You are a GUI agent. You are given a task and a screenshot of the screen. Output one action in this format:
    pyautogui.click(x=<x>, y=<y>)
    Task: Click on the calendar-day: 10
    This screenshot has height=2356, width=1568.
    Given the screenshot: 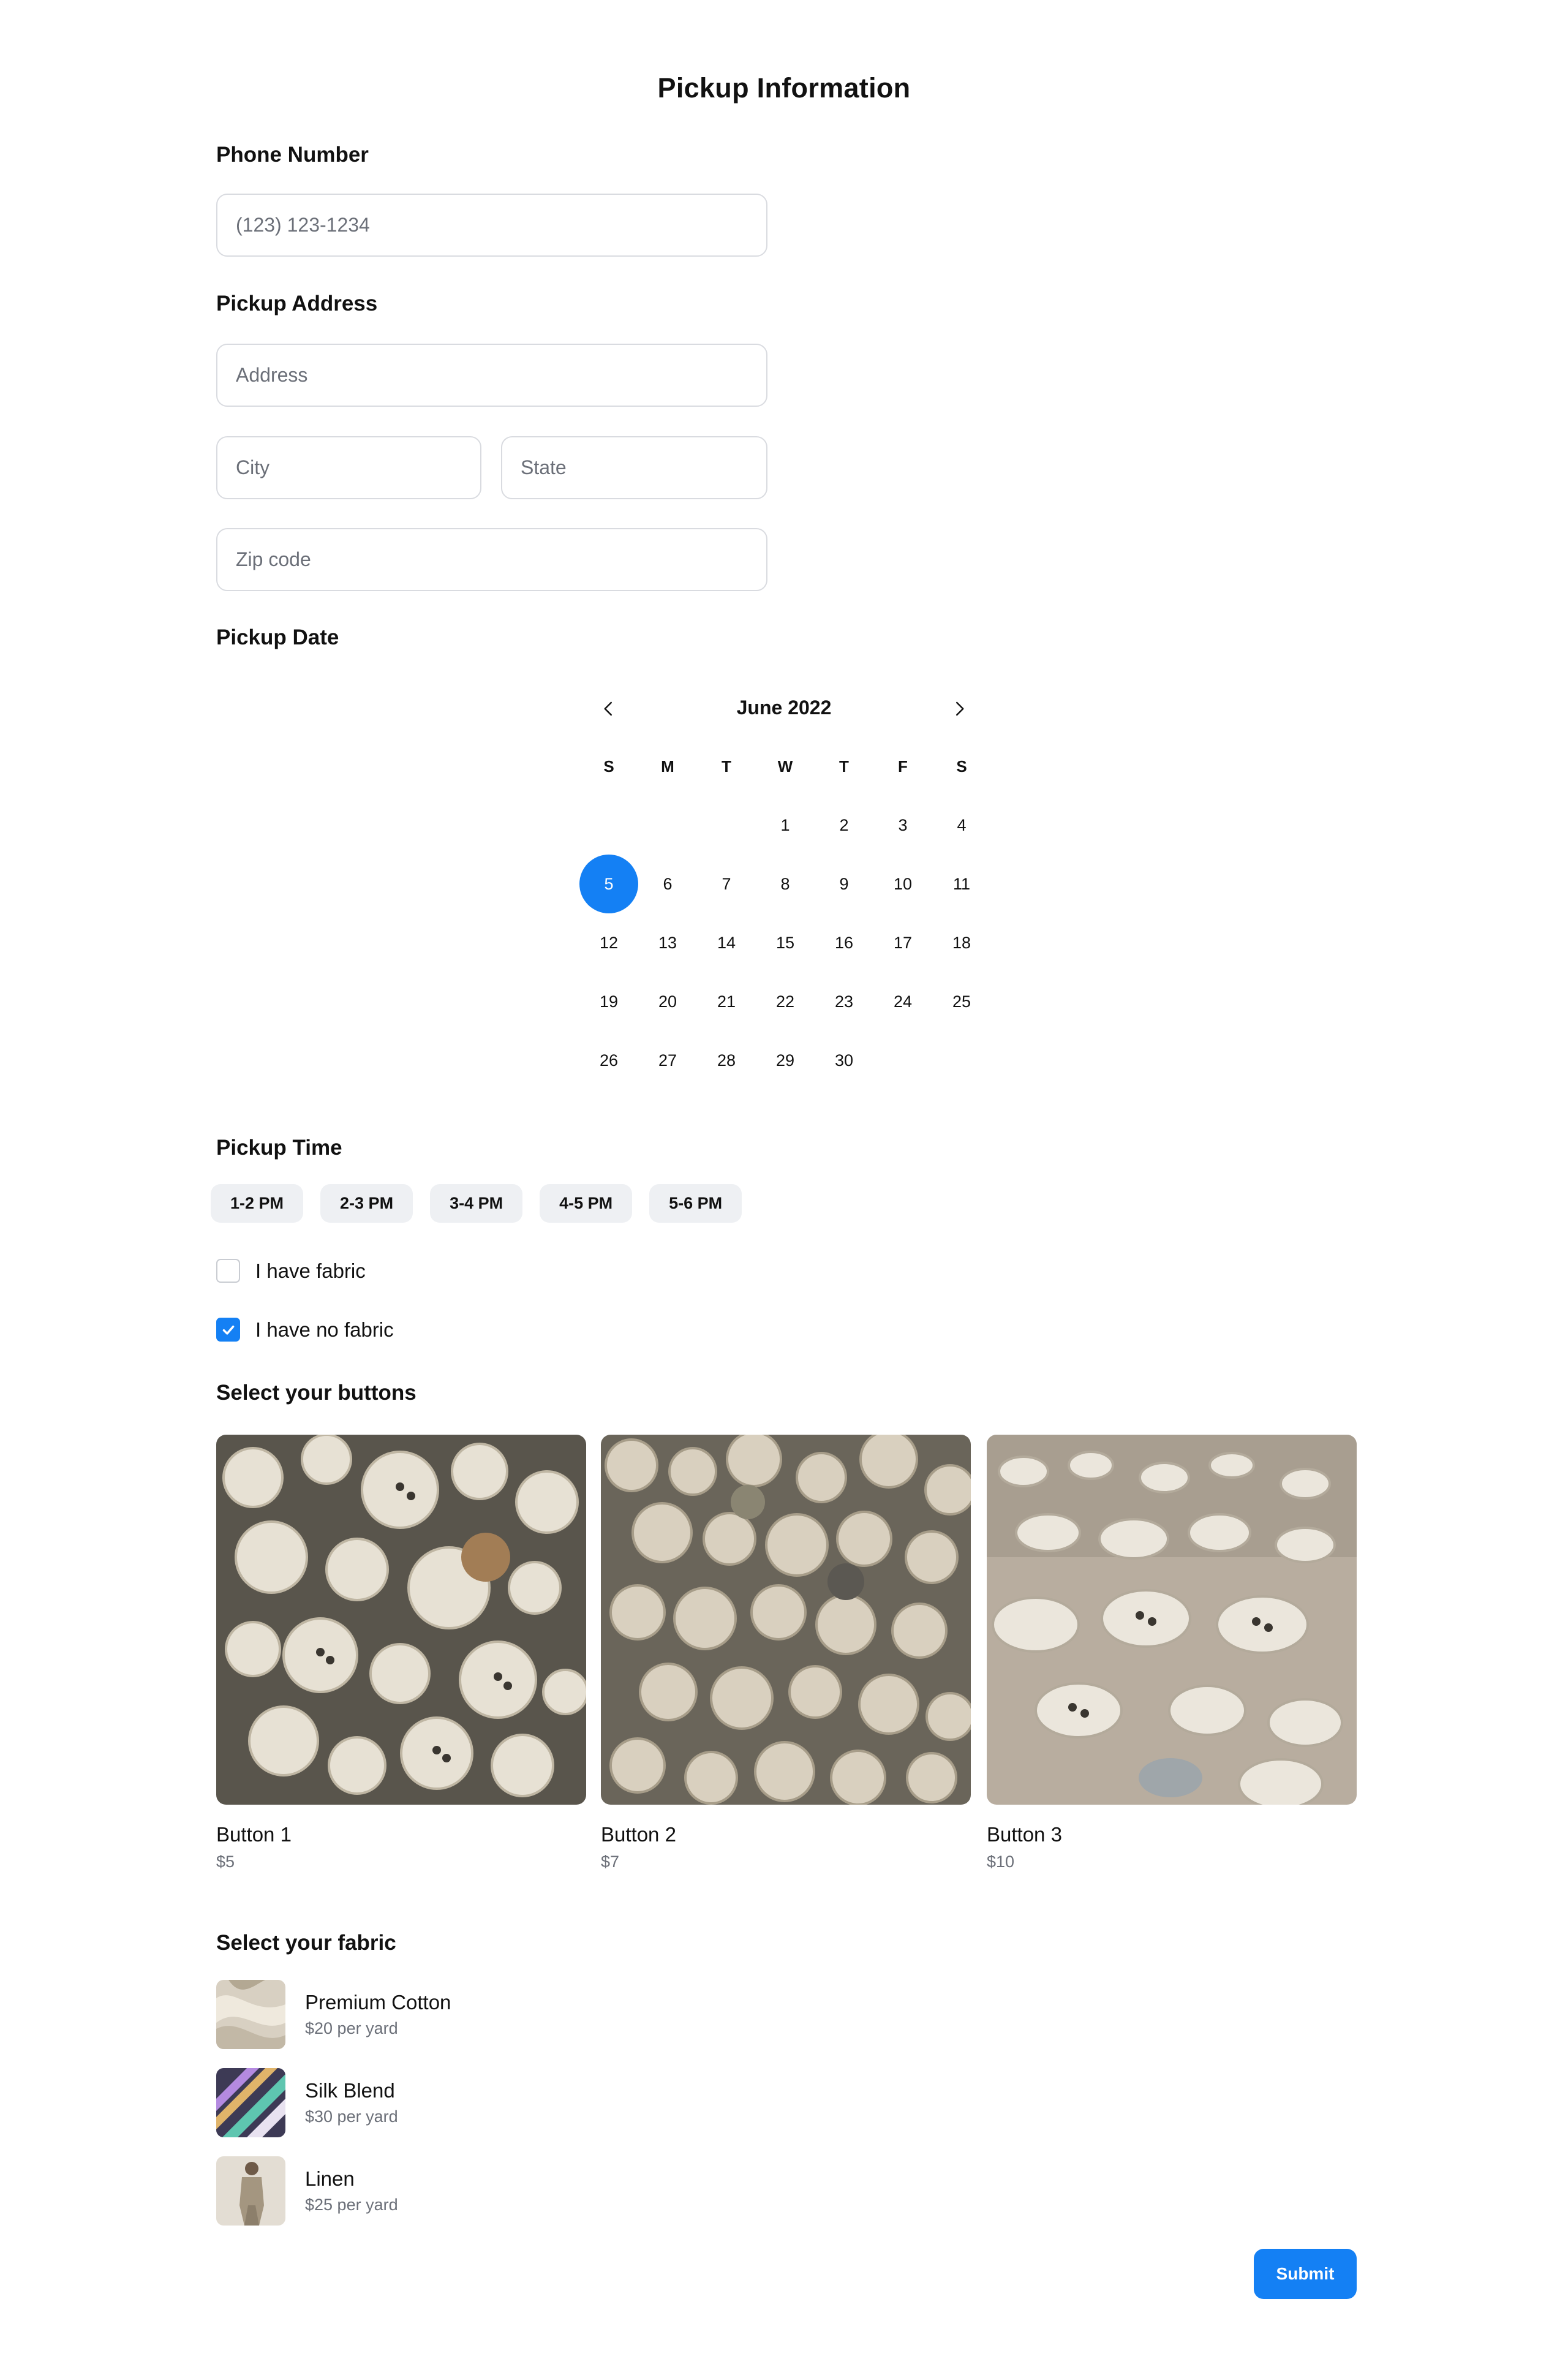 What is the action you would take?
    pyautogui.click(x=903, y=884)
    